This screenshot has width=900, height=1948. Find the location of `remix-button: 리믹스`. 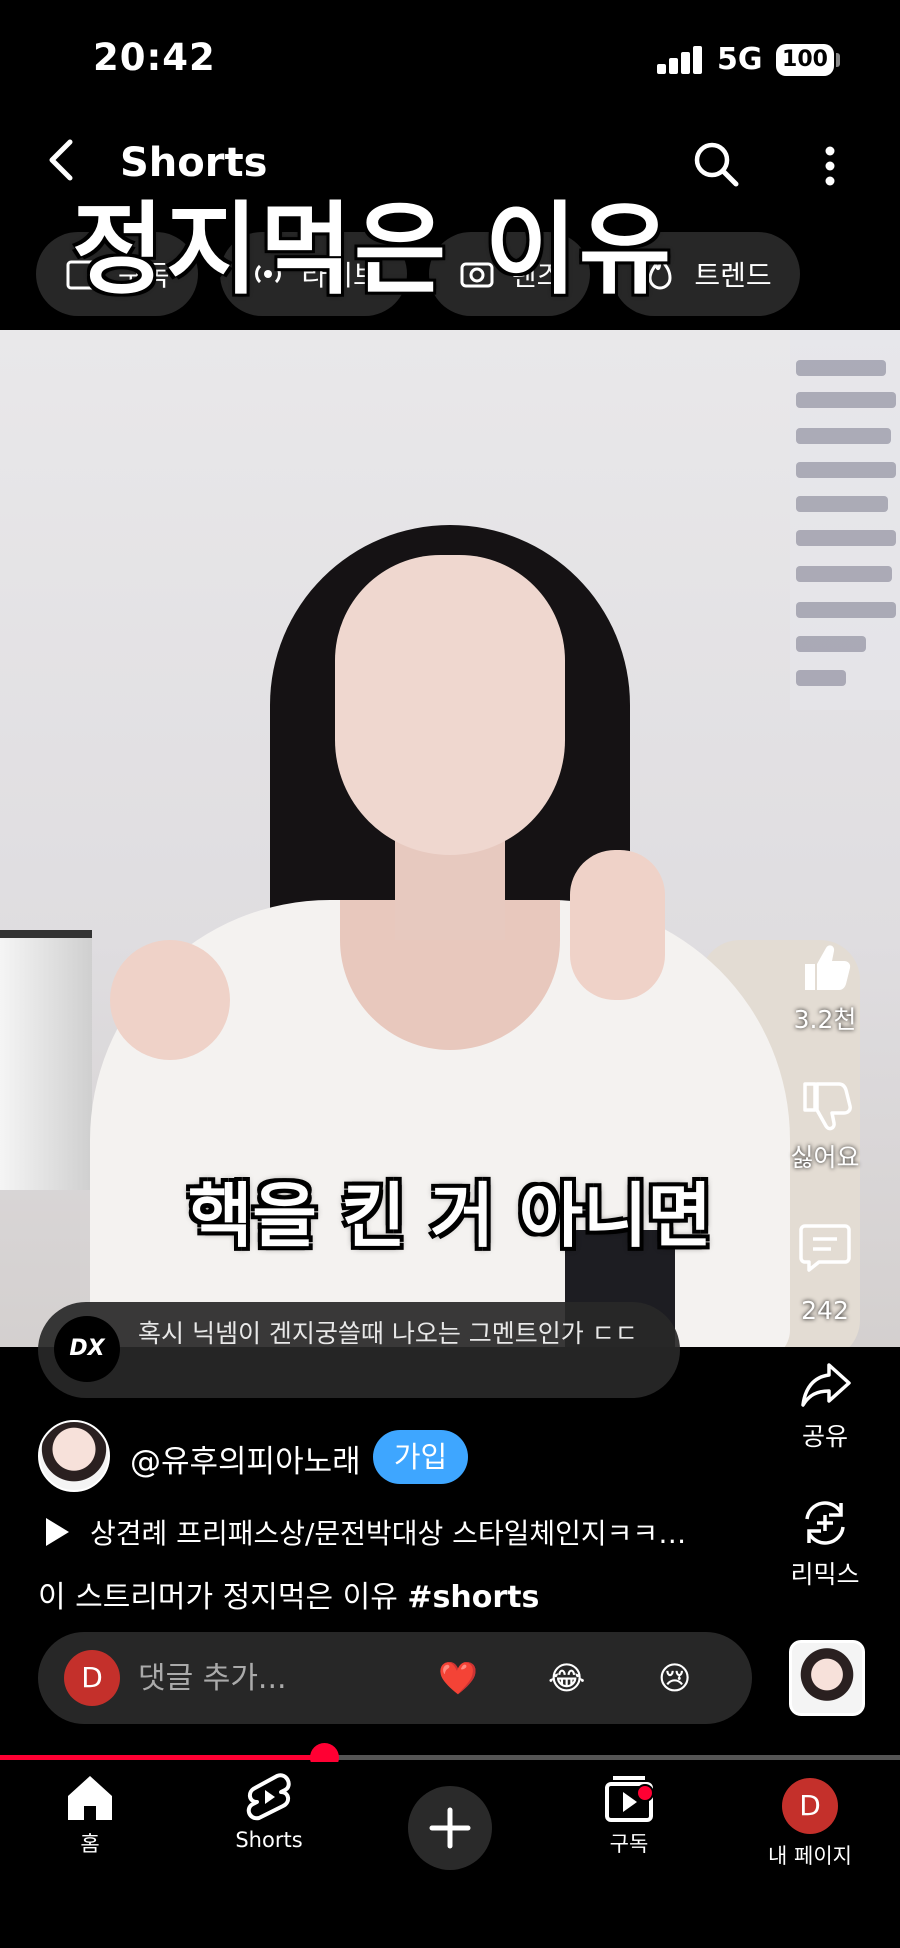

remix-button: 리믹스 is located at coordinates (825, 1543).